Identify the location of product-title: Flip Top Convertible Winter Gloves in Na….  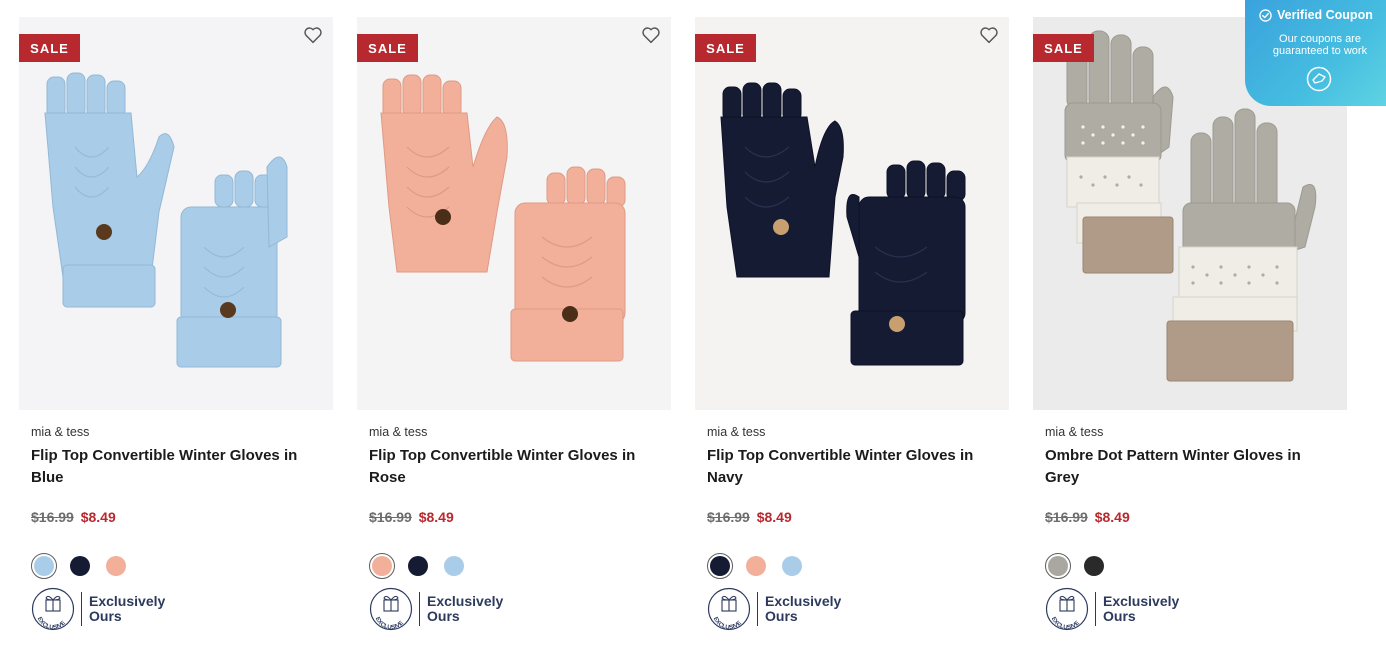
(852, 467).